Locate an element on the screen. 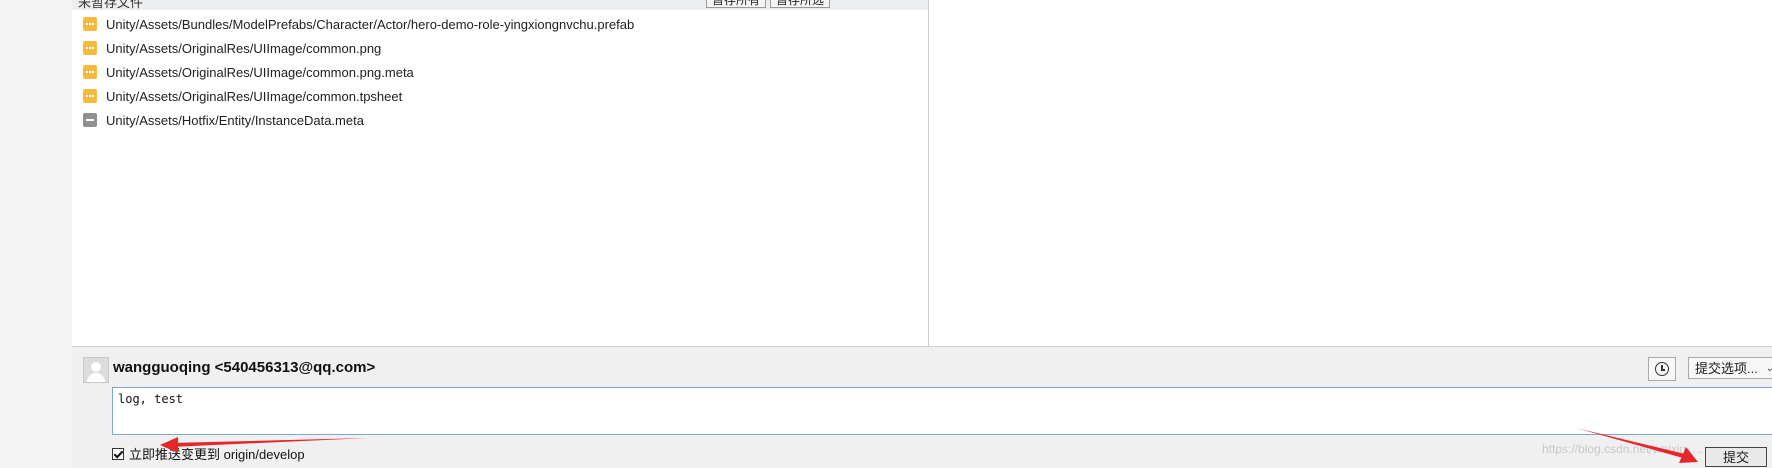 This screenshot has width=1772, height=468. clock-icon is located at coordinates (1662, 369).